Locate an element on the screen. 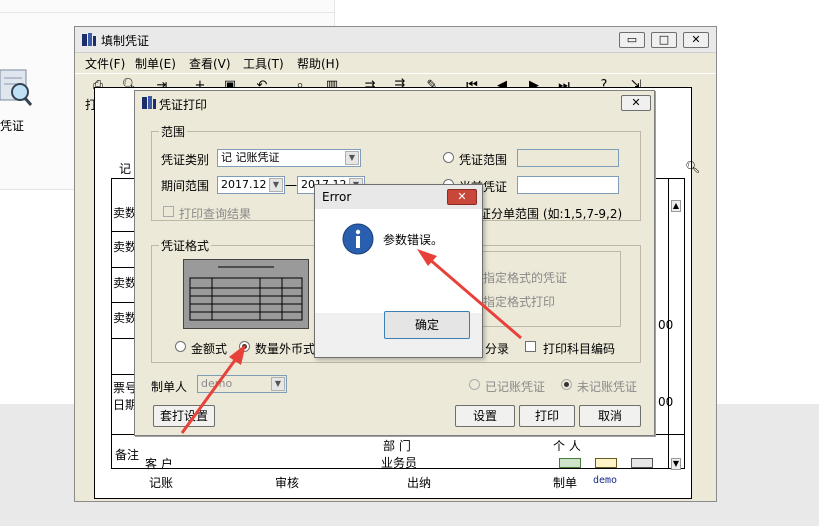 Image resolution: width=819 pixels, height=526 pixels. annotation-arrows is located at coordinates (351, 341).